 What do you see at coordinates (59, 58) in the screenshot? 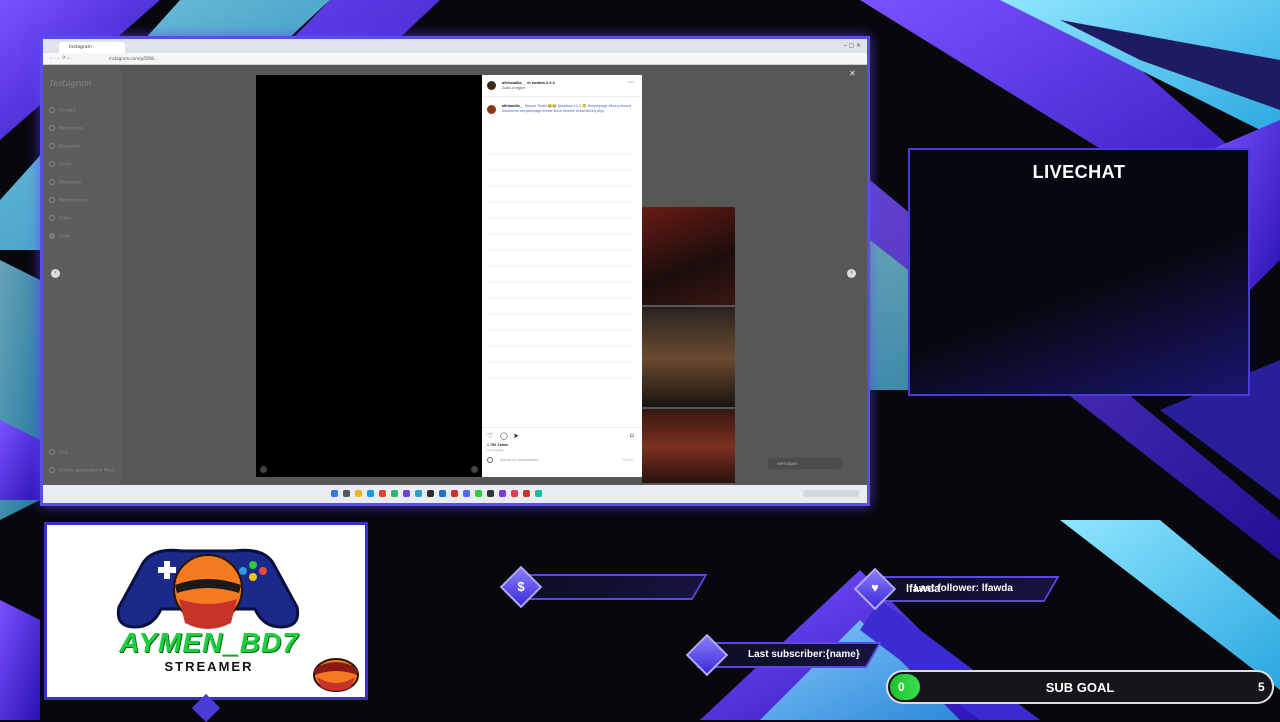
I see `nav-buttons: ← → ⟳ ⌂` at bounding box center [59, 58].